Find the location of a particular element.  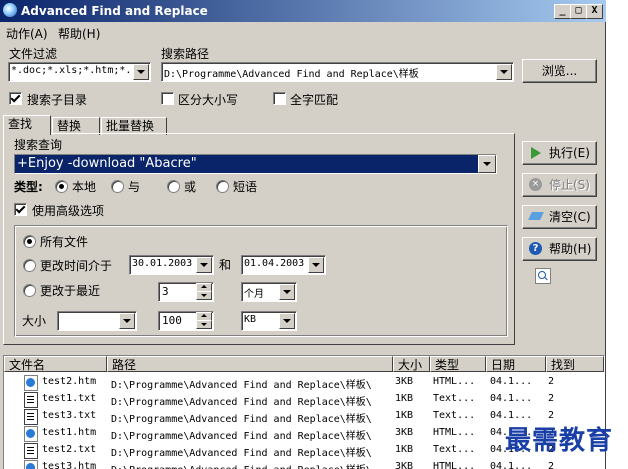

subdirs-label: 搜索子目录 is located at coordinates (57, 100).